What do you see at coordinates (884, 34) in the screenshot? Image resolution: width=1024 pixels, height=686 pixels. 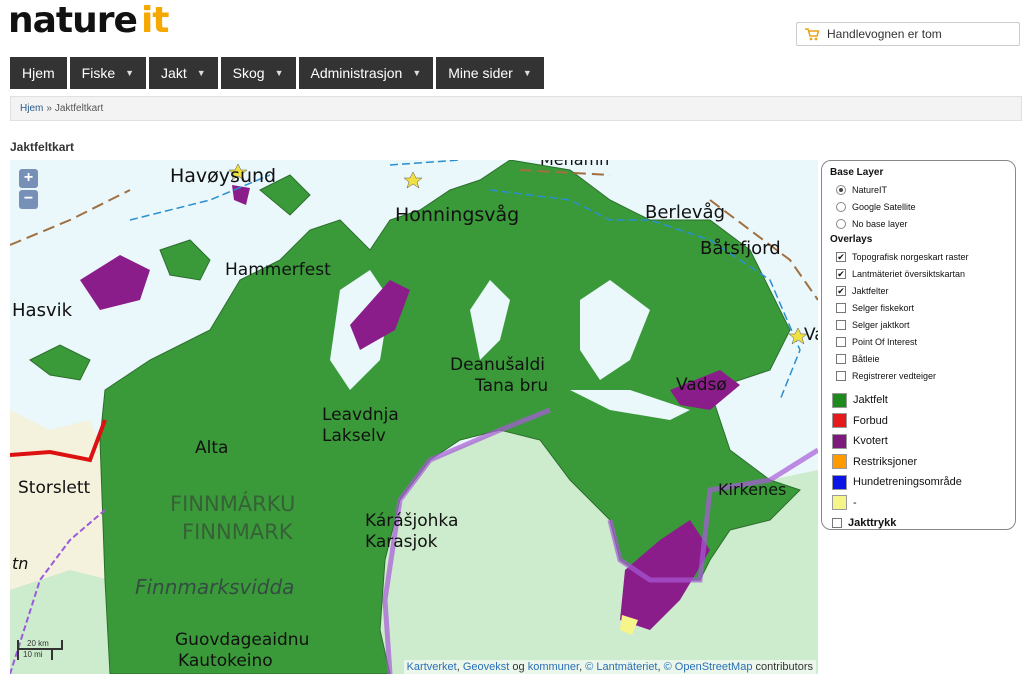 I see `cart-label: Handlevognen er tom` at bounding box center [884, 34].